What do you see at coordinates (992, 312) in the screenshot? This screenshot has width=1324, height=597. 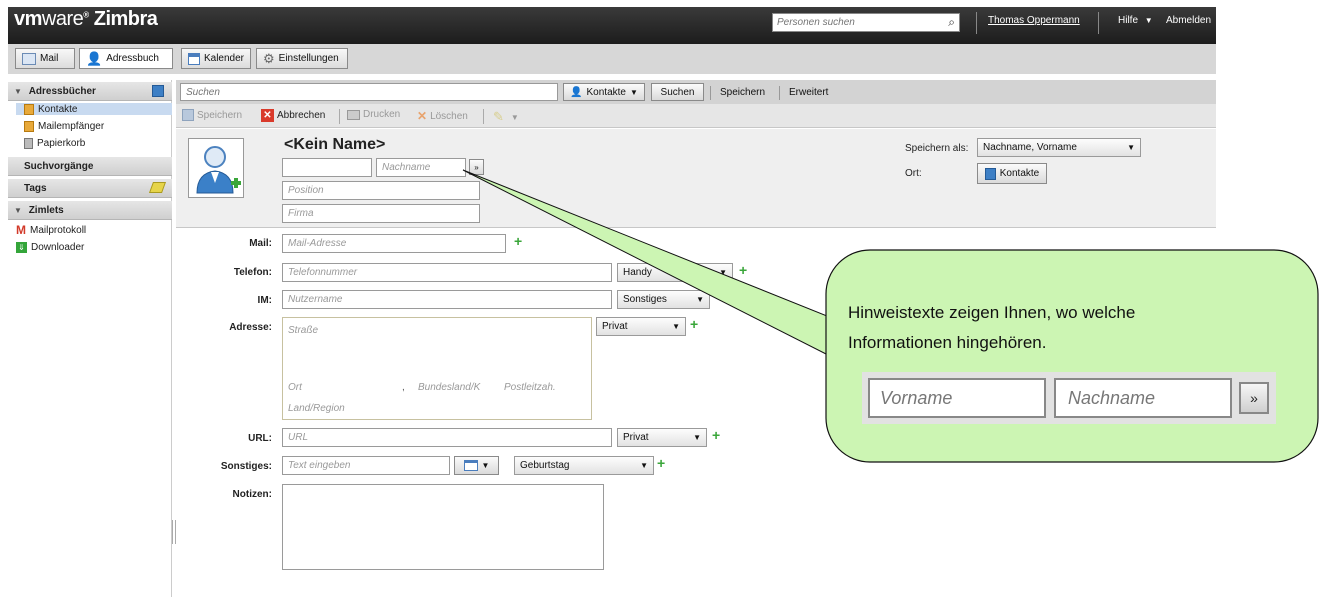 I see `callout-line-1: Hinweistexte zeigen Ihnen, wo welche` at bounding box center [992, 312].